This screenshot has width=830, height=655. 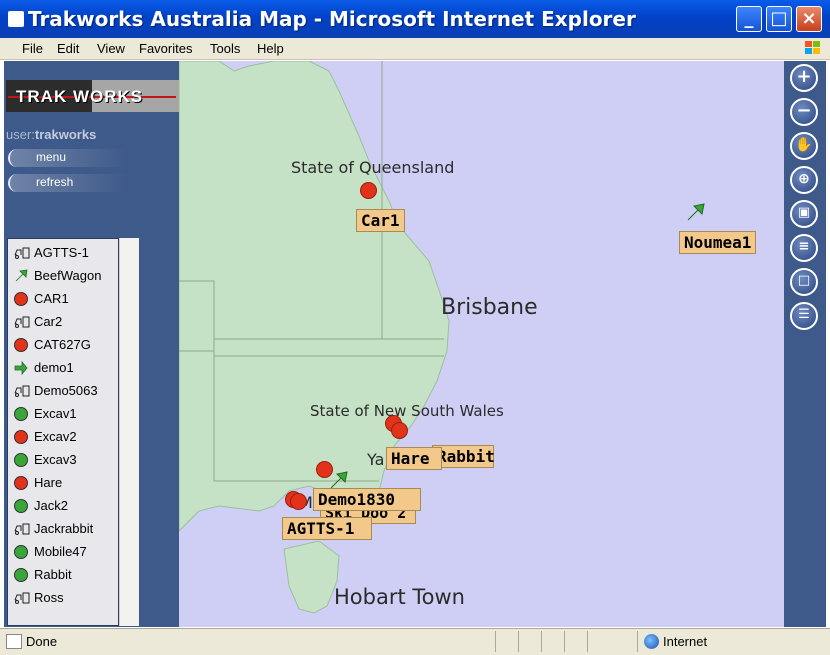 I want to click on layers-icon: ≡, so click(x=804, y=248).